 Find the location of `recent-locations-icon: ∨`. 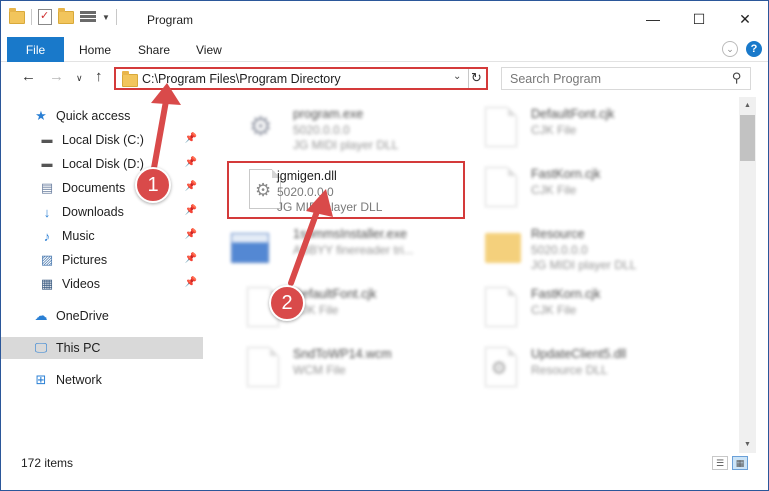

recent-locations-icon: ∨ is located at coordinates (79, 78).